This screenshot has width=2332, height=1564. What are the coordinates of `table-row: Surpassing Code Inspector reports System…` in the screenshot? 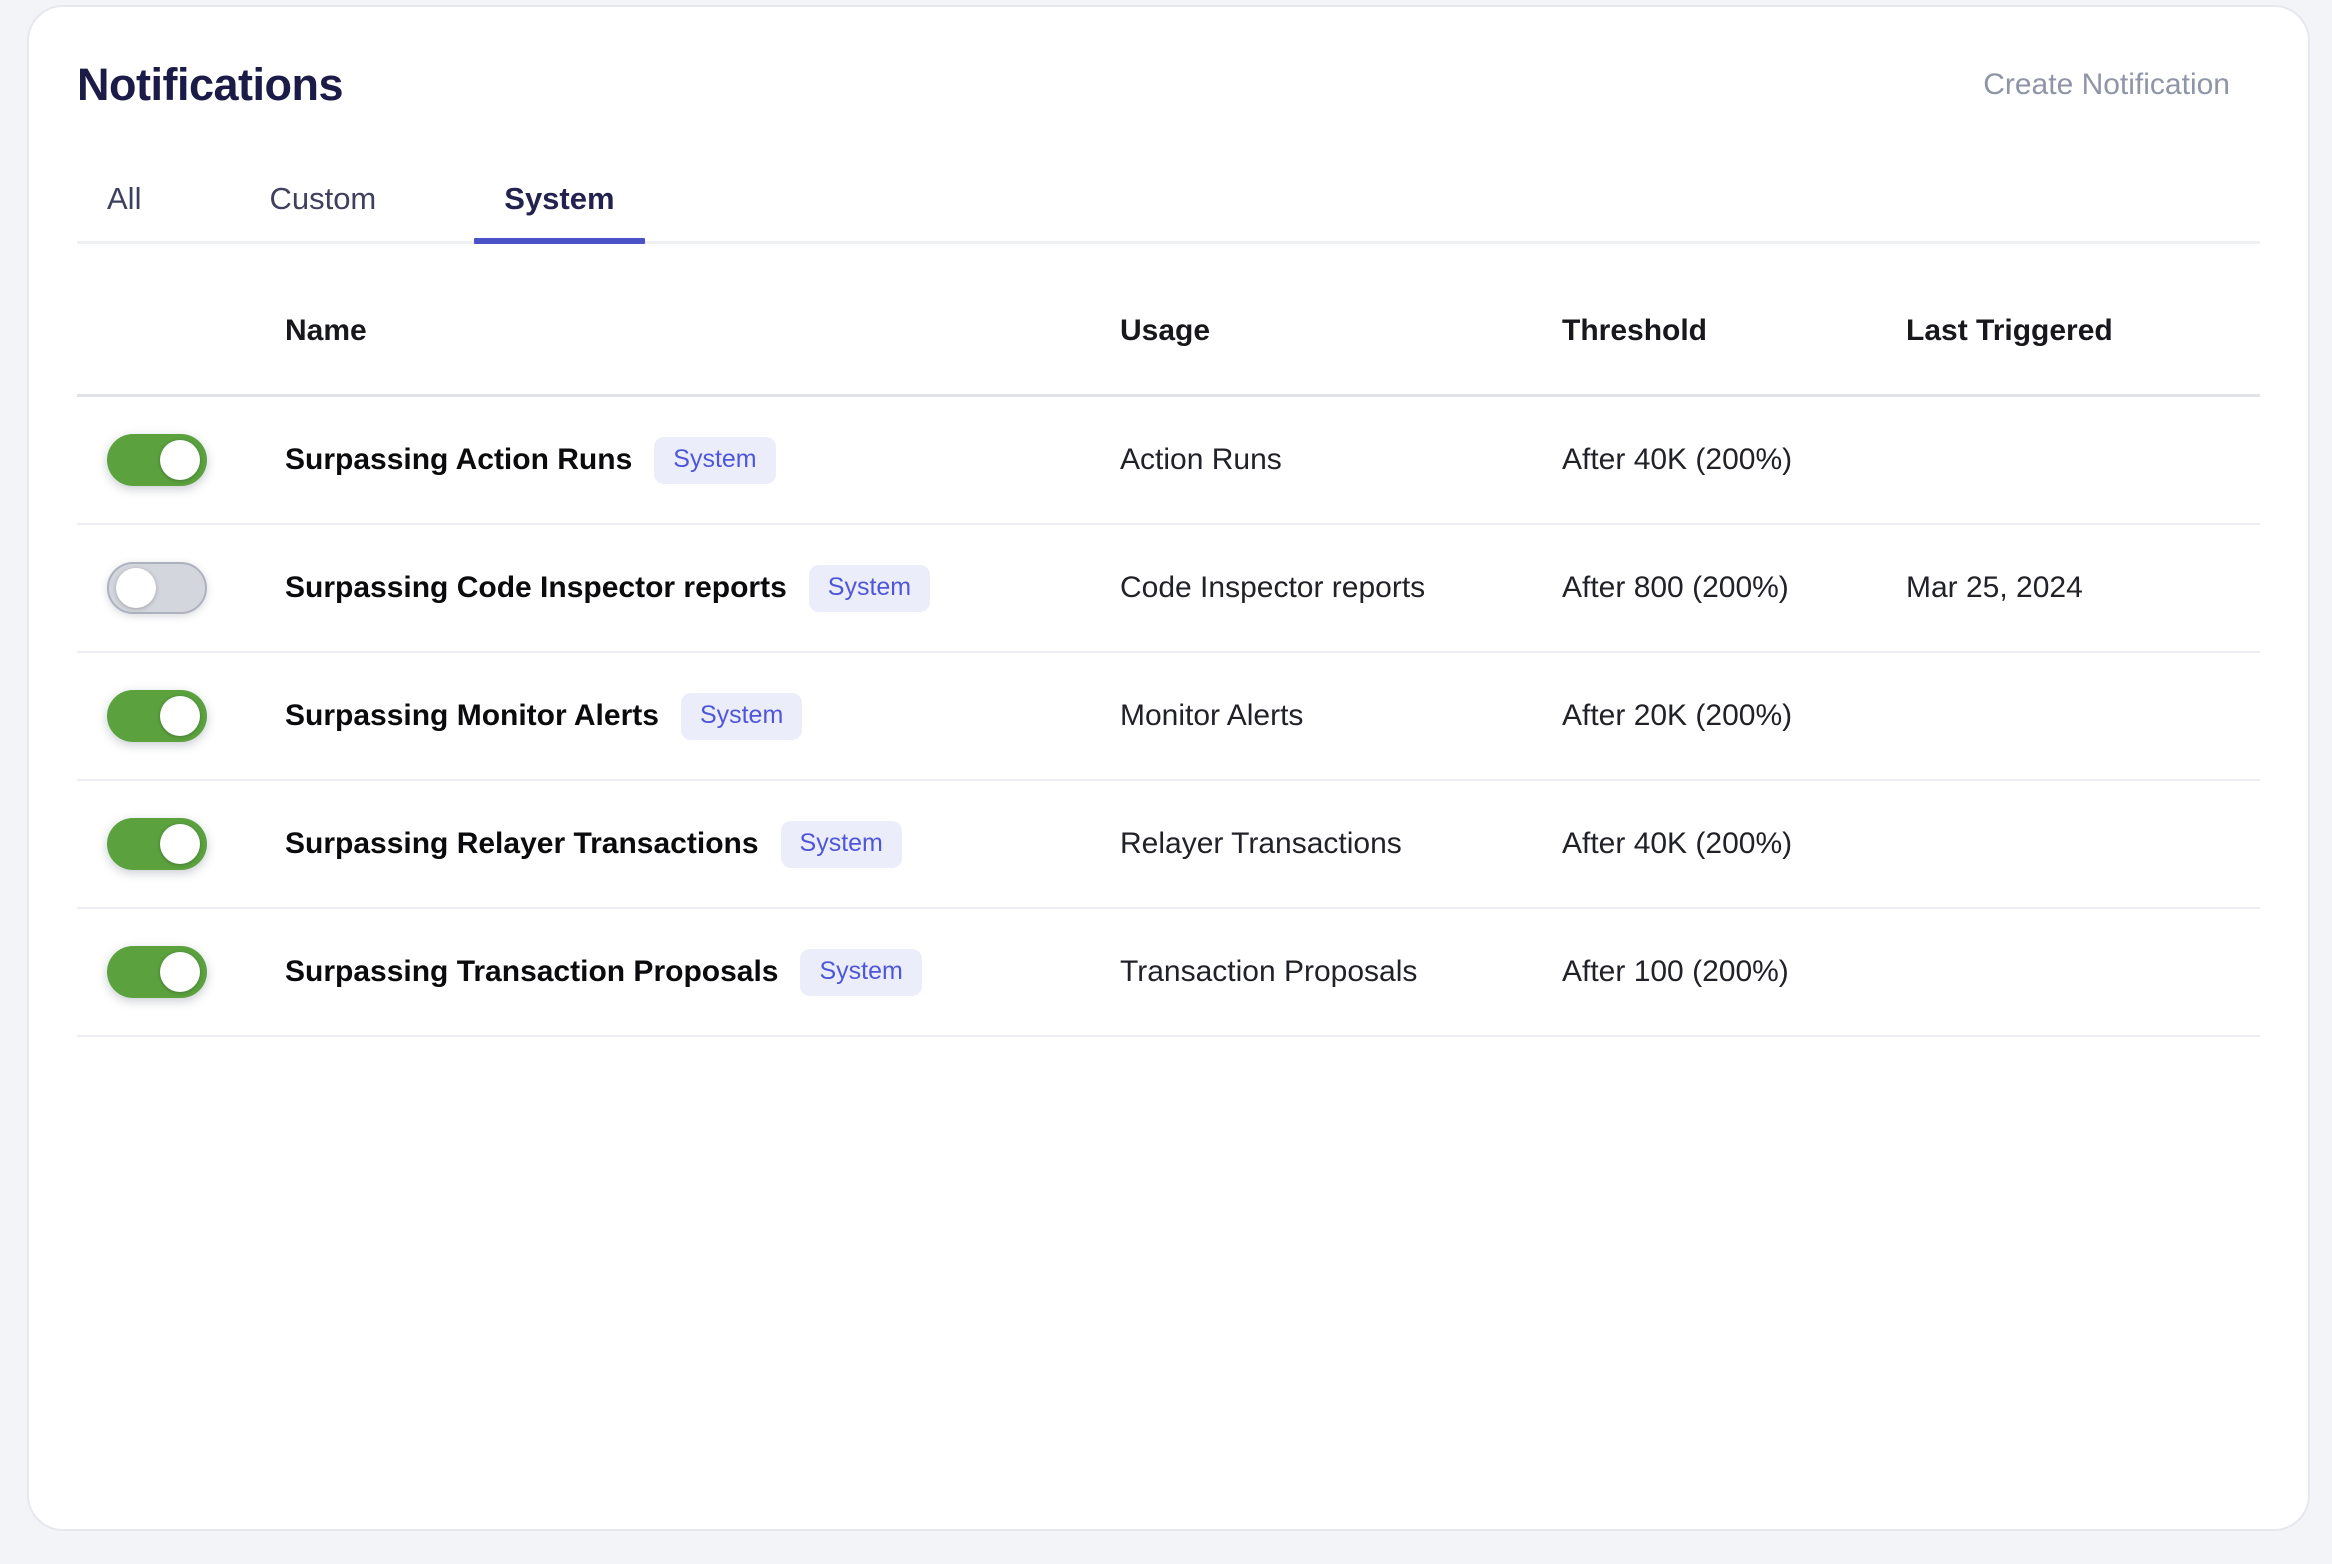 It's located at (1168, 589).